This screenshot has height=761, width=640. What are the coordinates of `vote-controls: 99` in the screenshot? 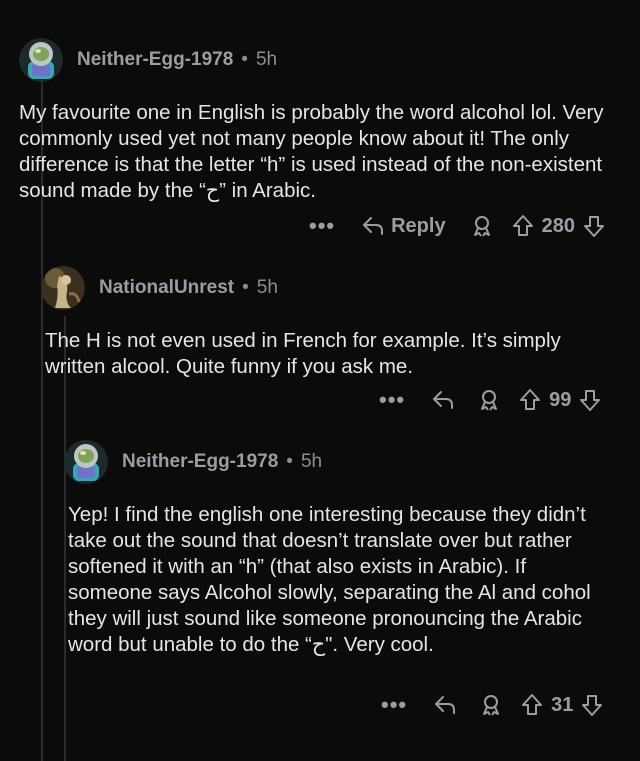 It's located at (560, 400).